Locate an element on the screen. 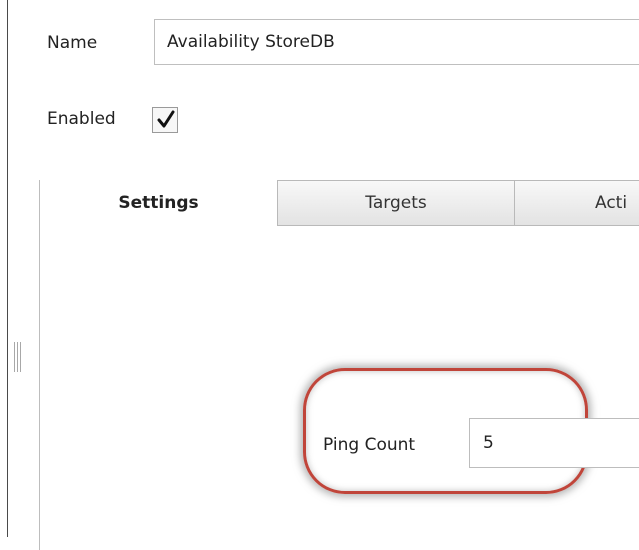 Image resolution: width=639 pixels, height=550 pixels. name-input is located at coordinates (396, 42).